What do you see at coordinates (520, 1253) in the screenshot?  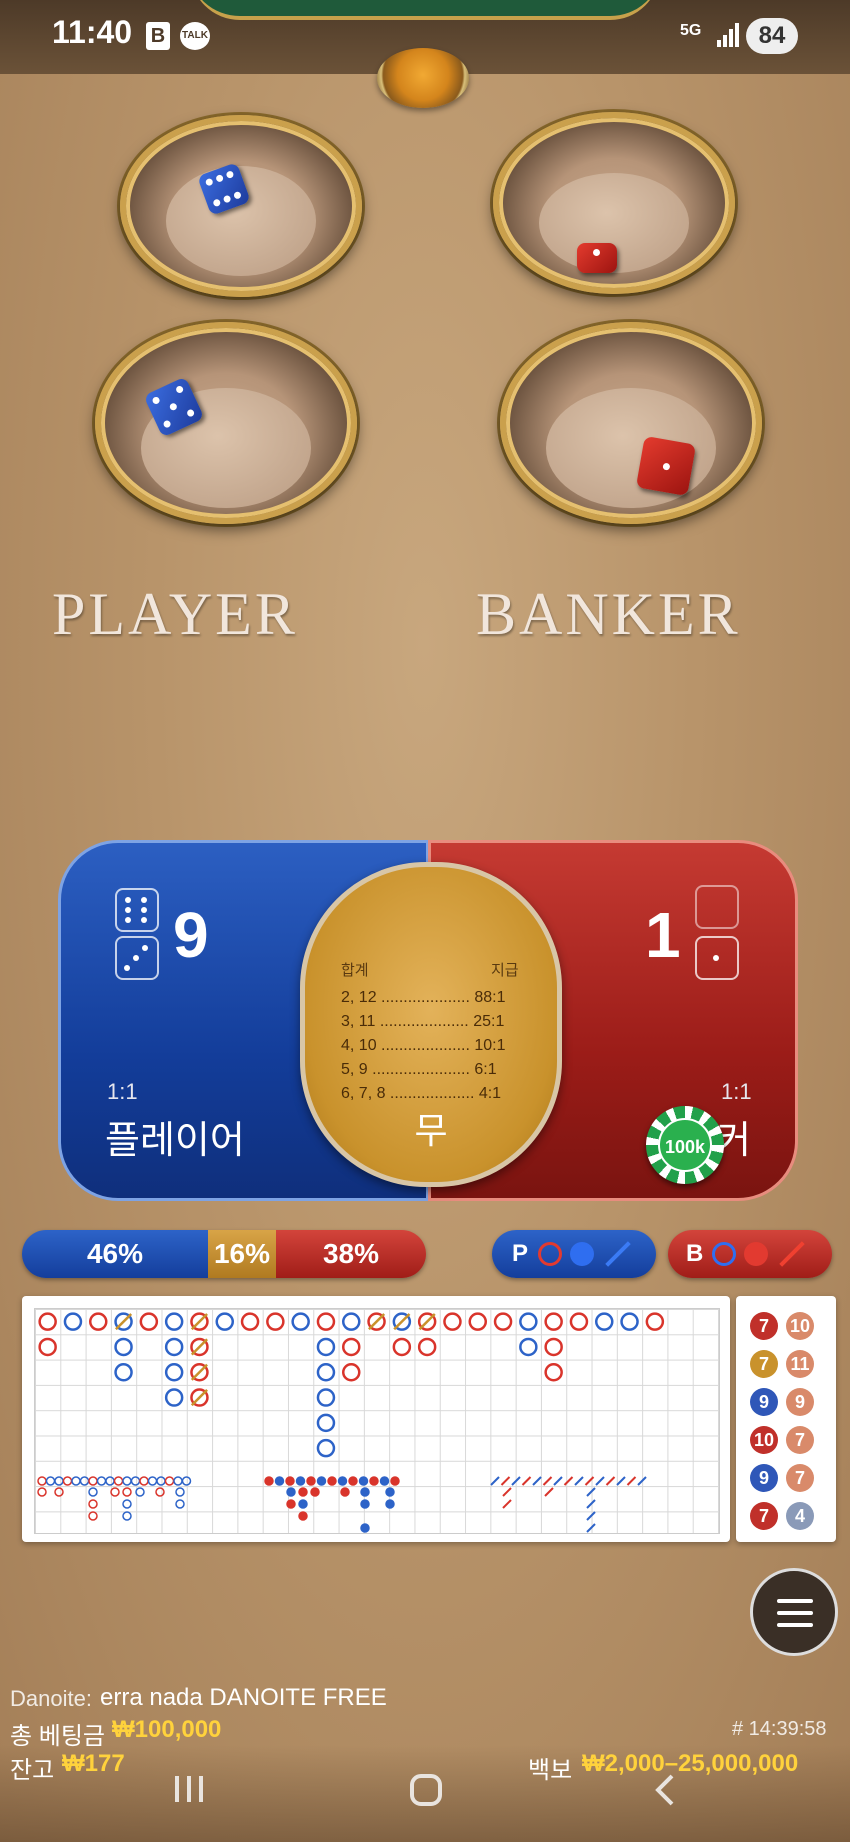 I see `player-prediction-label: P` at bounding box center [520, 1253].